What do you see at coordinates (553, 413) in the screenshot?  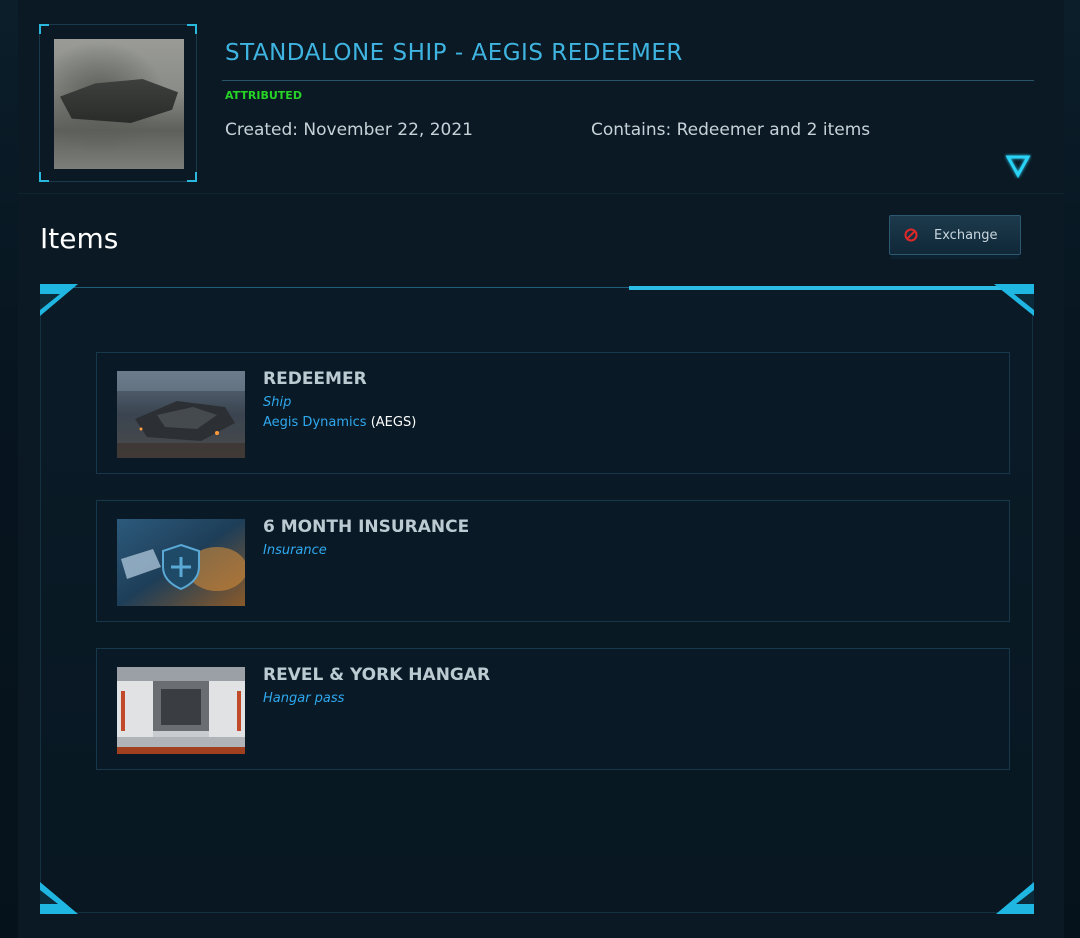 I see `list-item: REDEEMER Ship Aegis Dynamics (AEGS)` at bounding box center [553, 413].